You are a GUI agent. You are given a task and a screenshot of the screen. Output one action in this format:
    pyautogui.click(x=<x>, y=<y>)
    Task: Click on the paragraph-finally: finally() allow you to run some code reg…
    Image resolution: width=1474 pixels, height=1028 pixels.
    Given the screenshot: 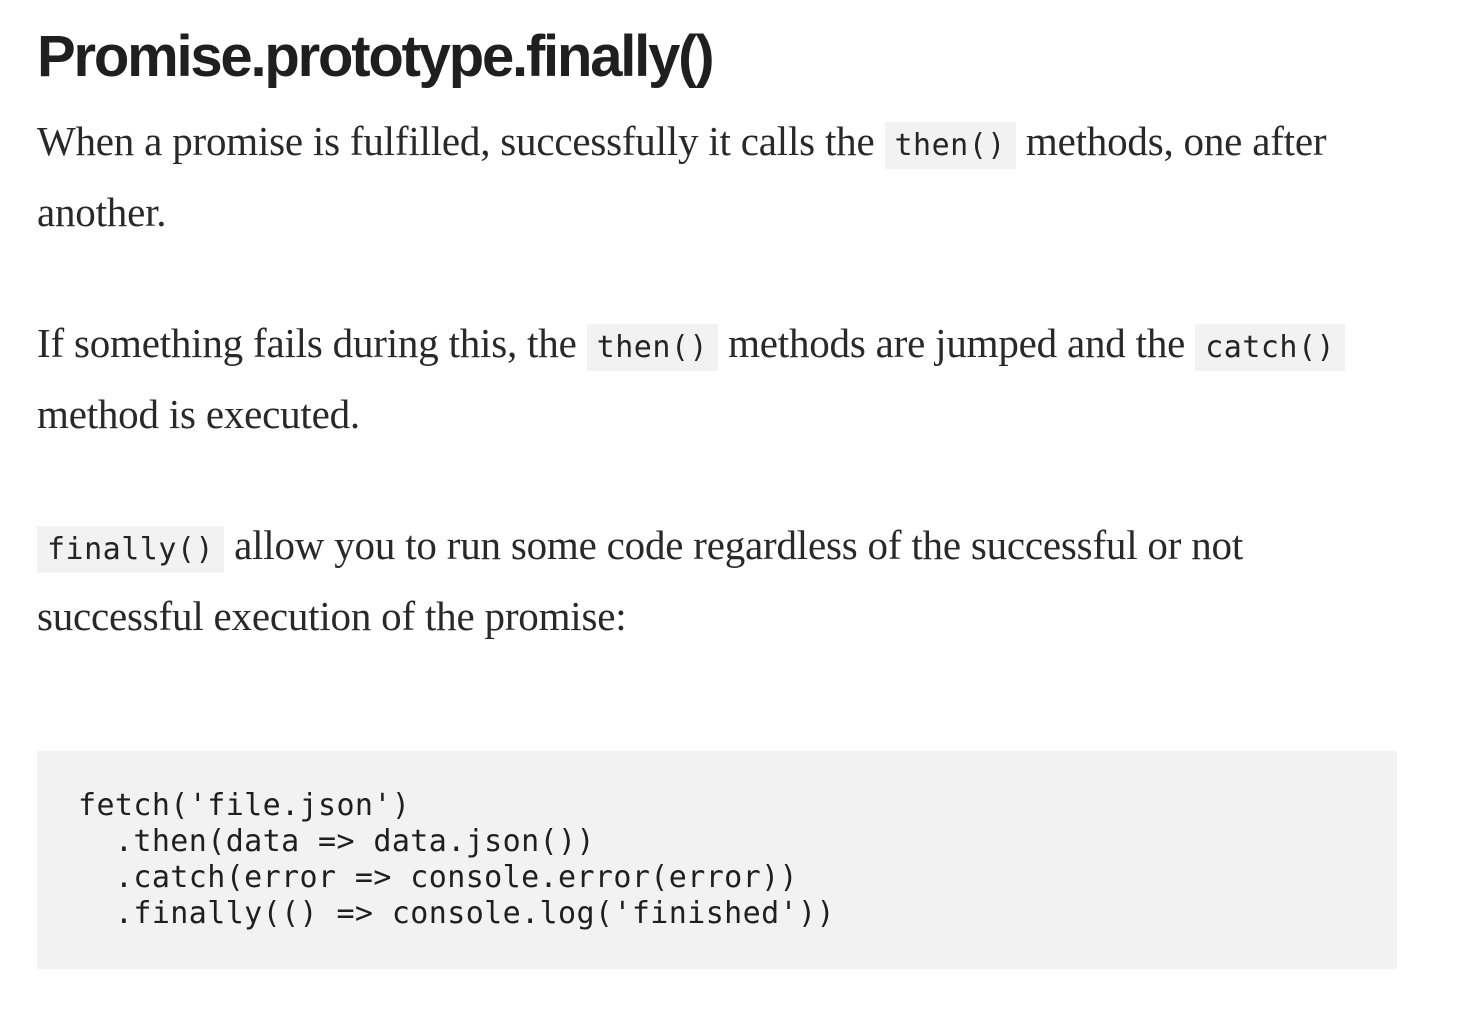 What is the action you would take?
    pyautogui.click(x=717, y=580)
    